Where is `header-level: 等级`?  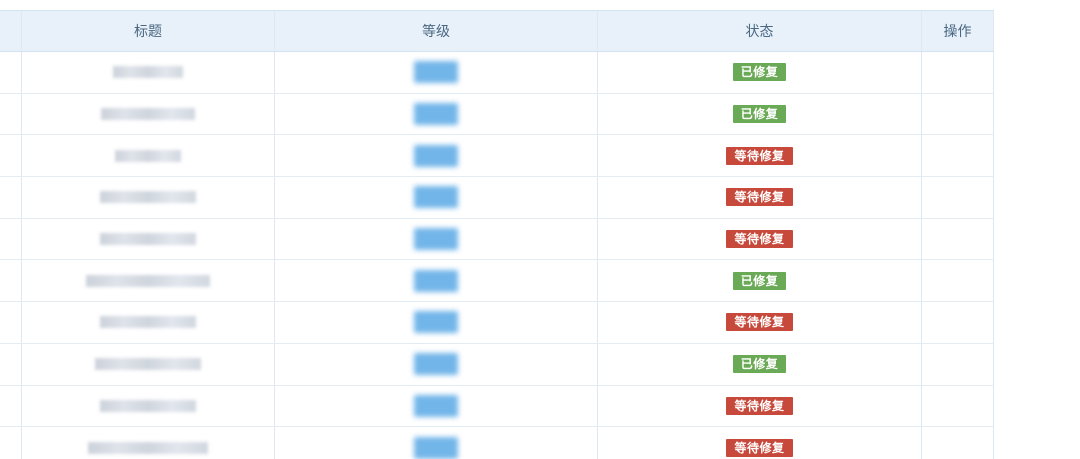
header-level: 等级 is located at coordinates (436, 31).